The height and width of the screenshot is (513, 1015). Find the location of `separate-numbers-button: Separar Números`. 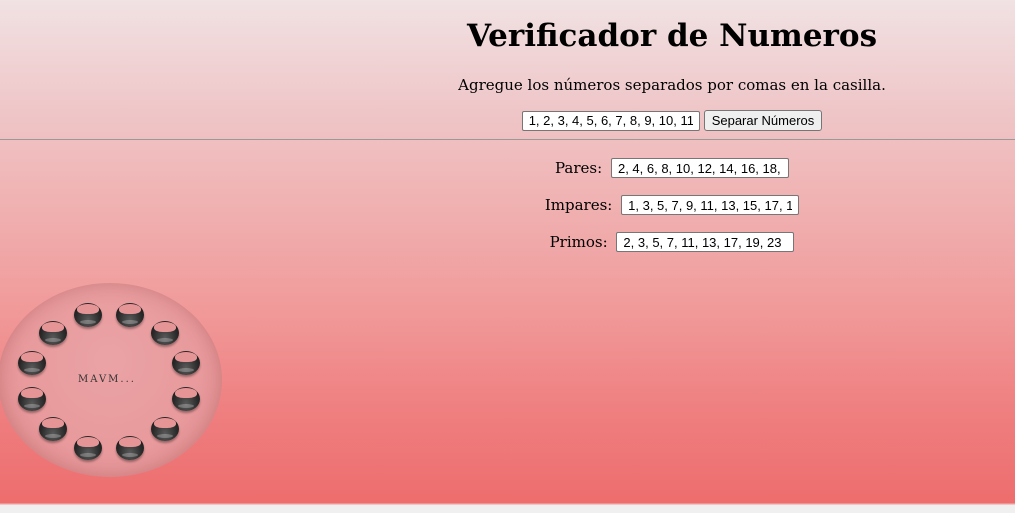

separate-numbers-button: Separar Números is located at coordinates (763, 120).